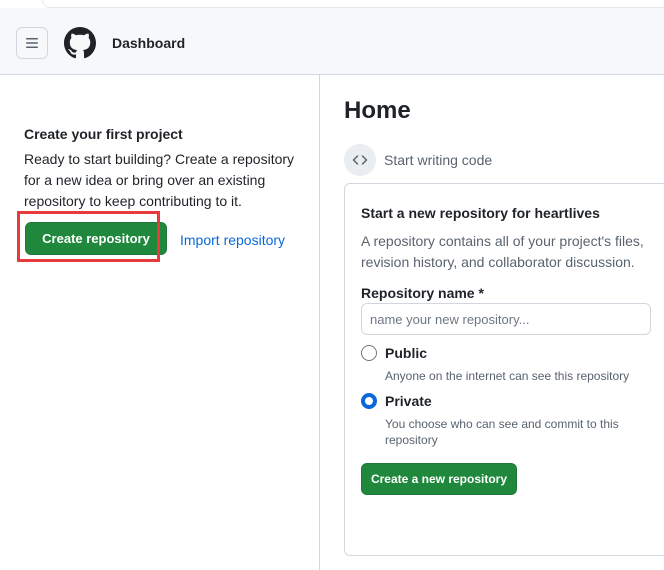 Image resolution: width=664 pixels, height=570 pixels. What do you see at coordinates (438, 160) in the screenshot?
I see `start-writing-label: Start writing code` at bounding box center [438, 160].